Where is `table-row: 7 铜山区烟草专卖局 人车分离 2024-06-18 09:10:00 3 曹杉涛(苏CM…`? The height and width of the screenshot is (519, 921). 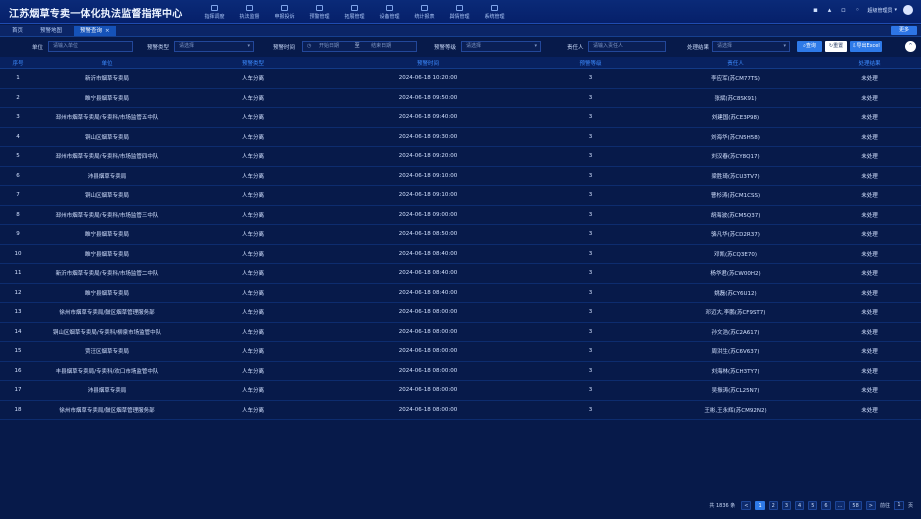 table-row: 7 铜山区烟草专卖局 人车分离 2024-06-18 09:10:00 3 曹杉涛(苏CM… is located at coordinates (460, 196).